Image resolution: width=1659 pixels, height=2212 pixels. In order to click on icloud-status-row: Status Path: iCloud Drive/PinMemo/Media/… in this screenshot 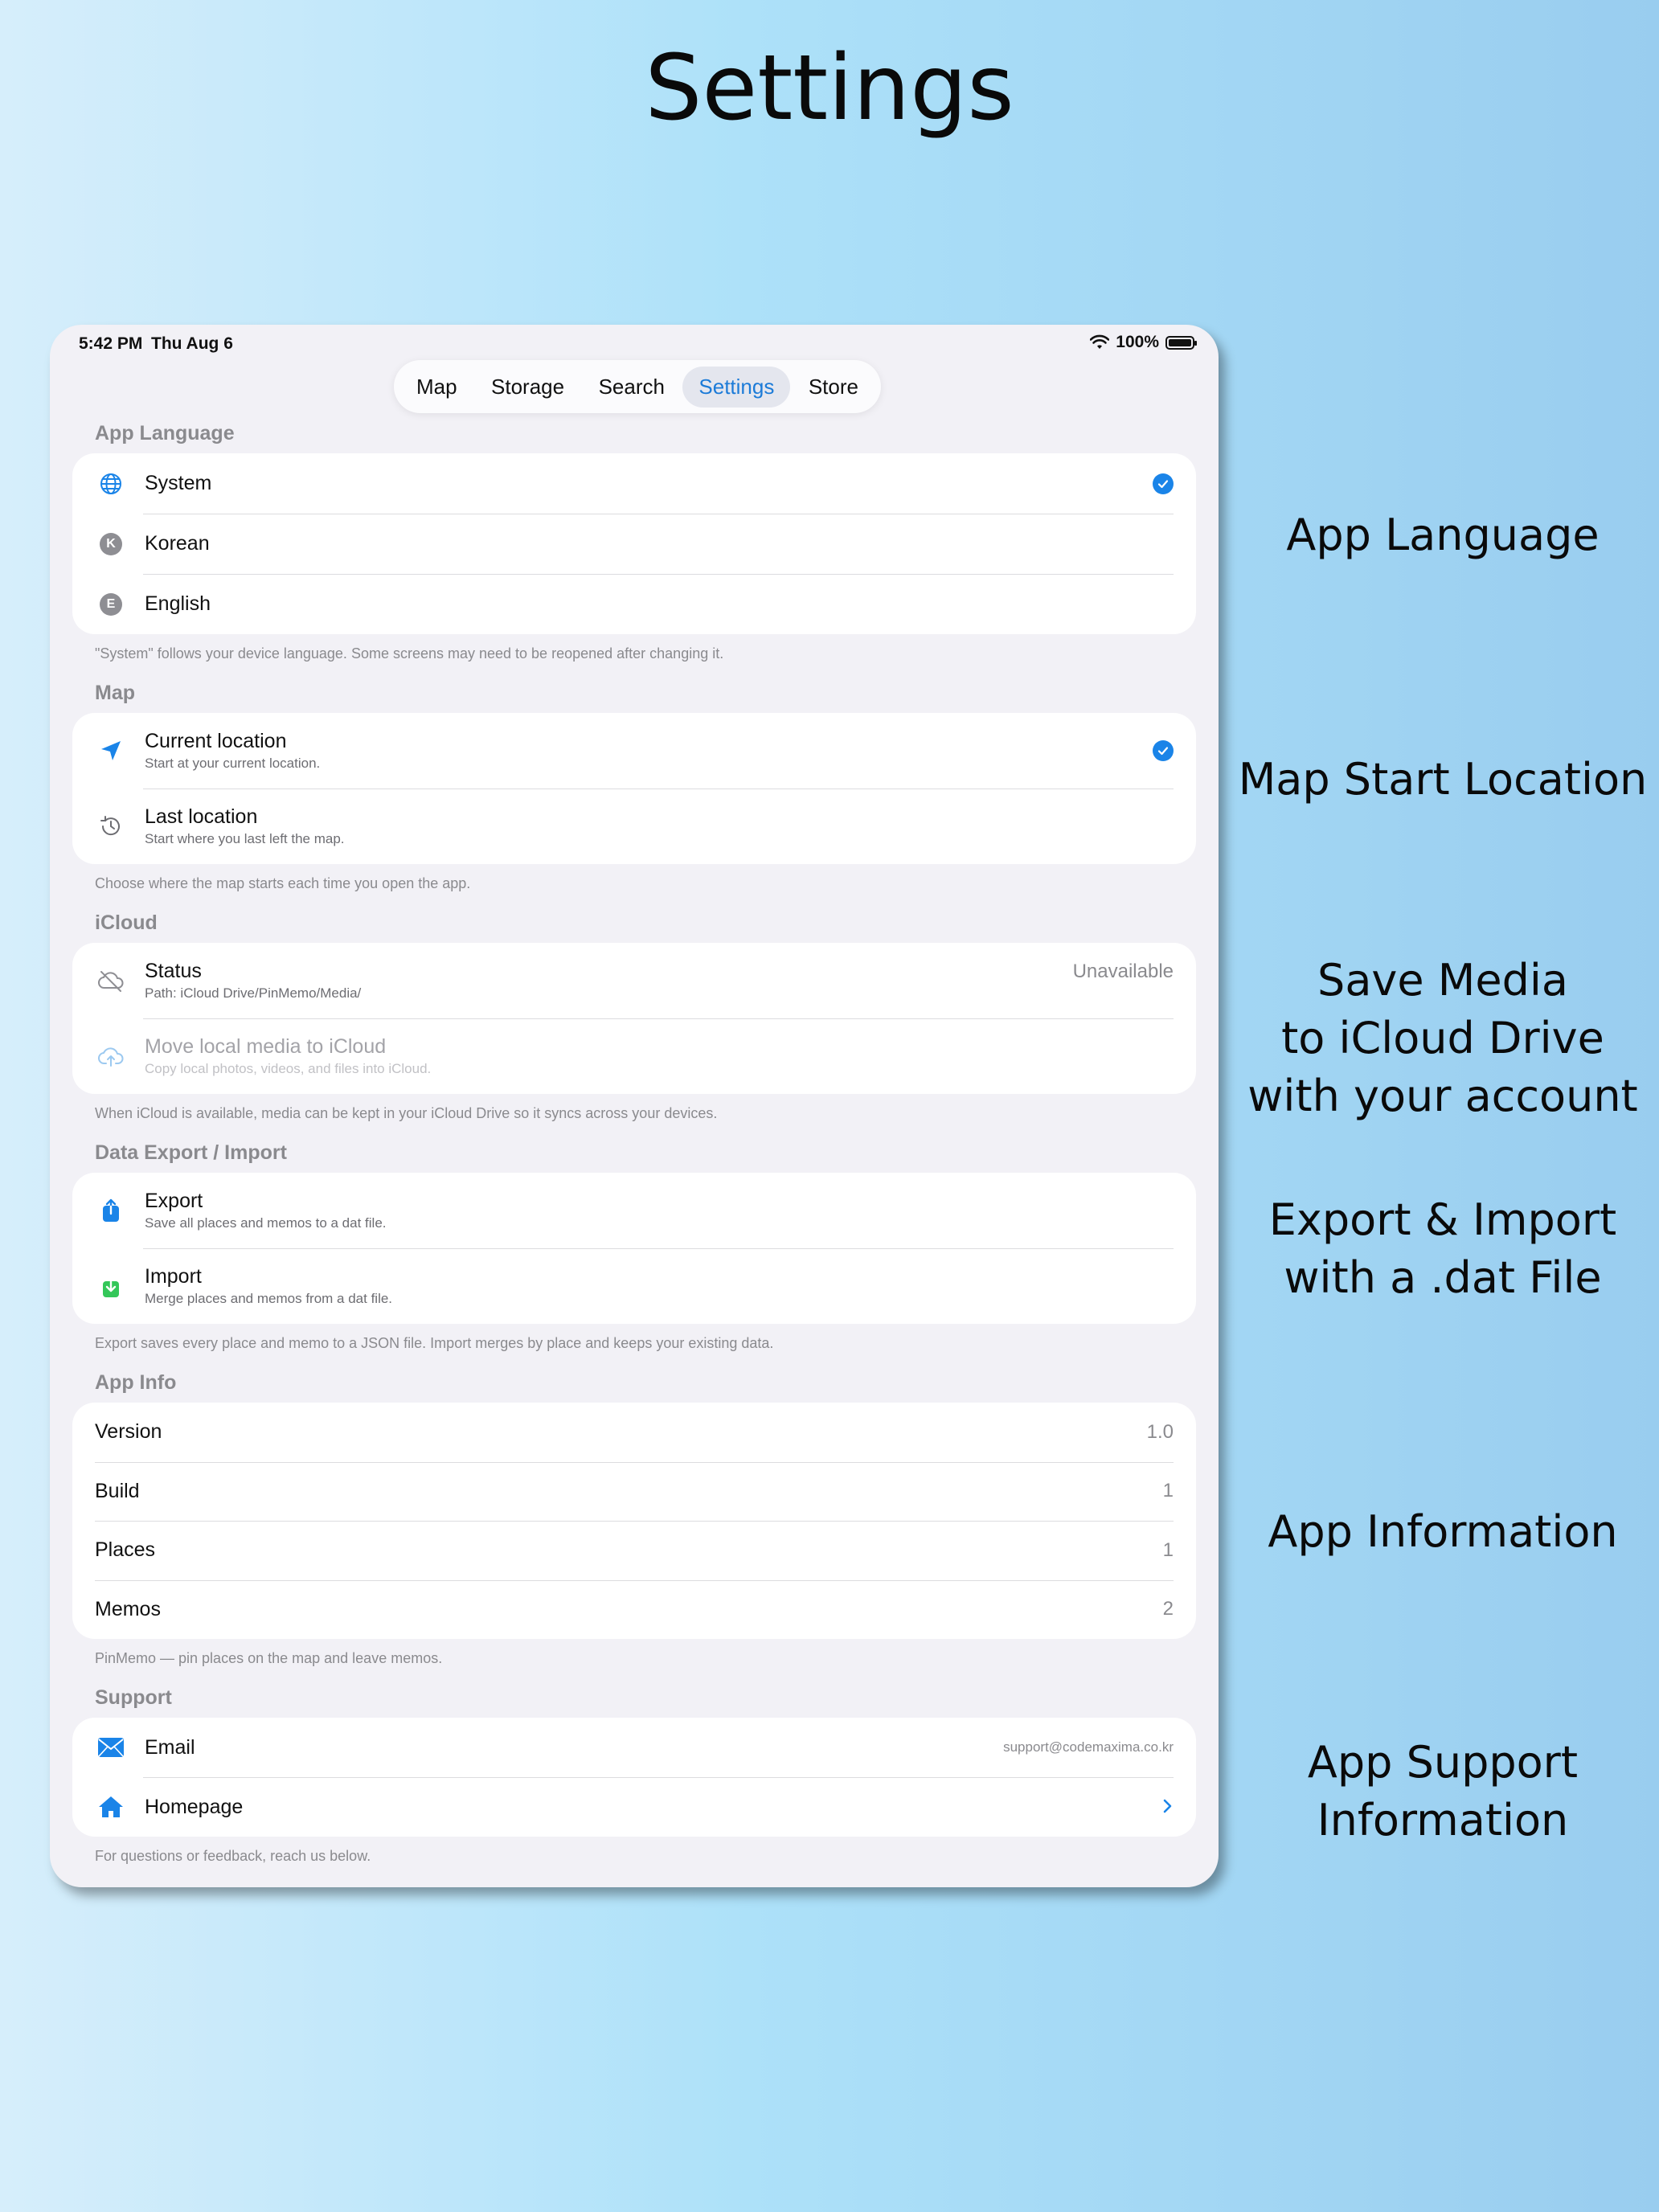, I will do `click(634, 980)`.